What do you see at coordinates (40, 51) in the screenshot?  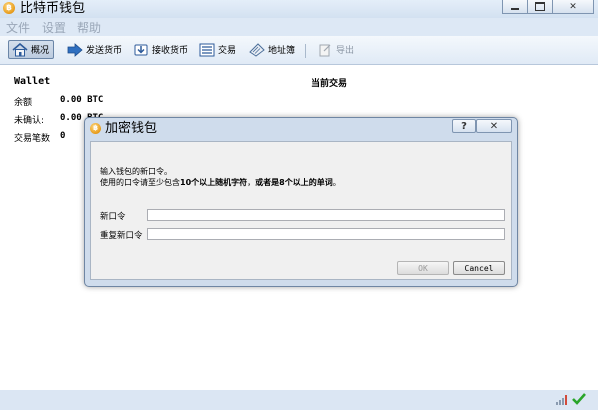 I see `overview-label: 概况` at bounding box center [40, 51].